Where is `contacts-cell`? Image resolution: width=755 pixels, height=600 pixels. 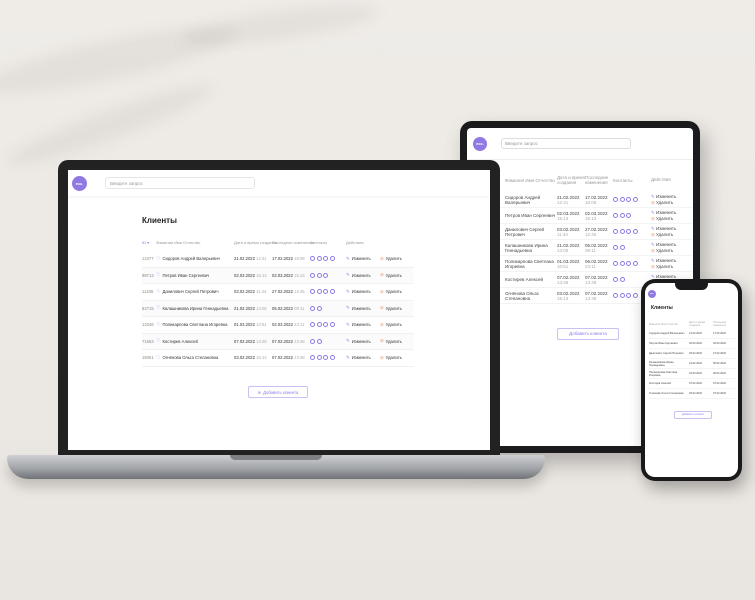 contacts-cell is located at coordinates (328, 325).